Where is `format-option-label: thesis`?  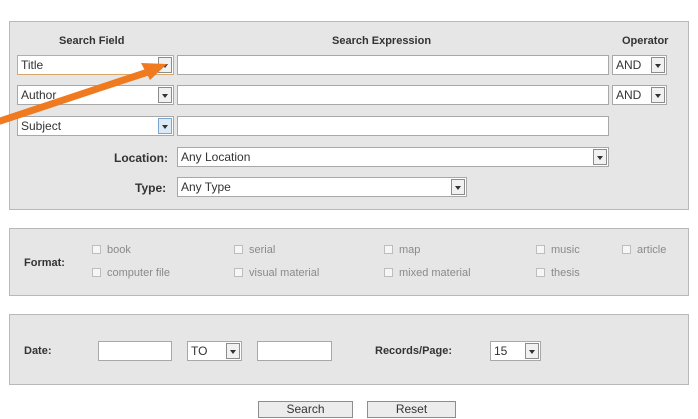
format-option-label: thesis is located at coordinates (565, 273).